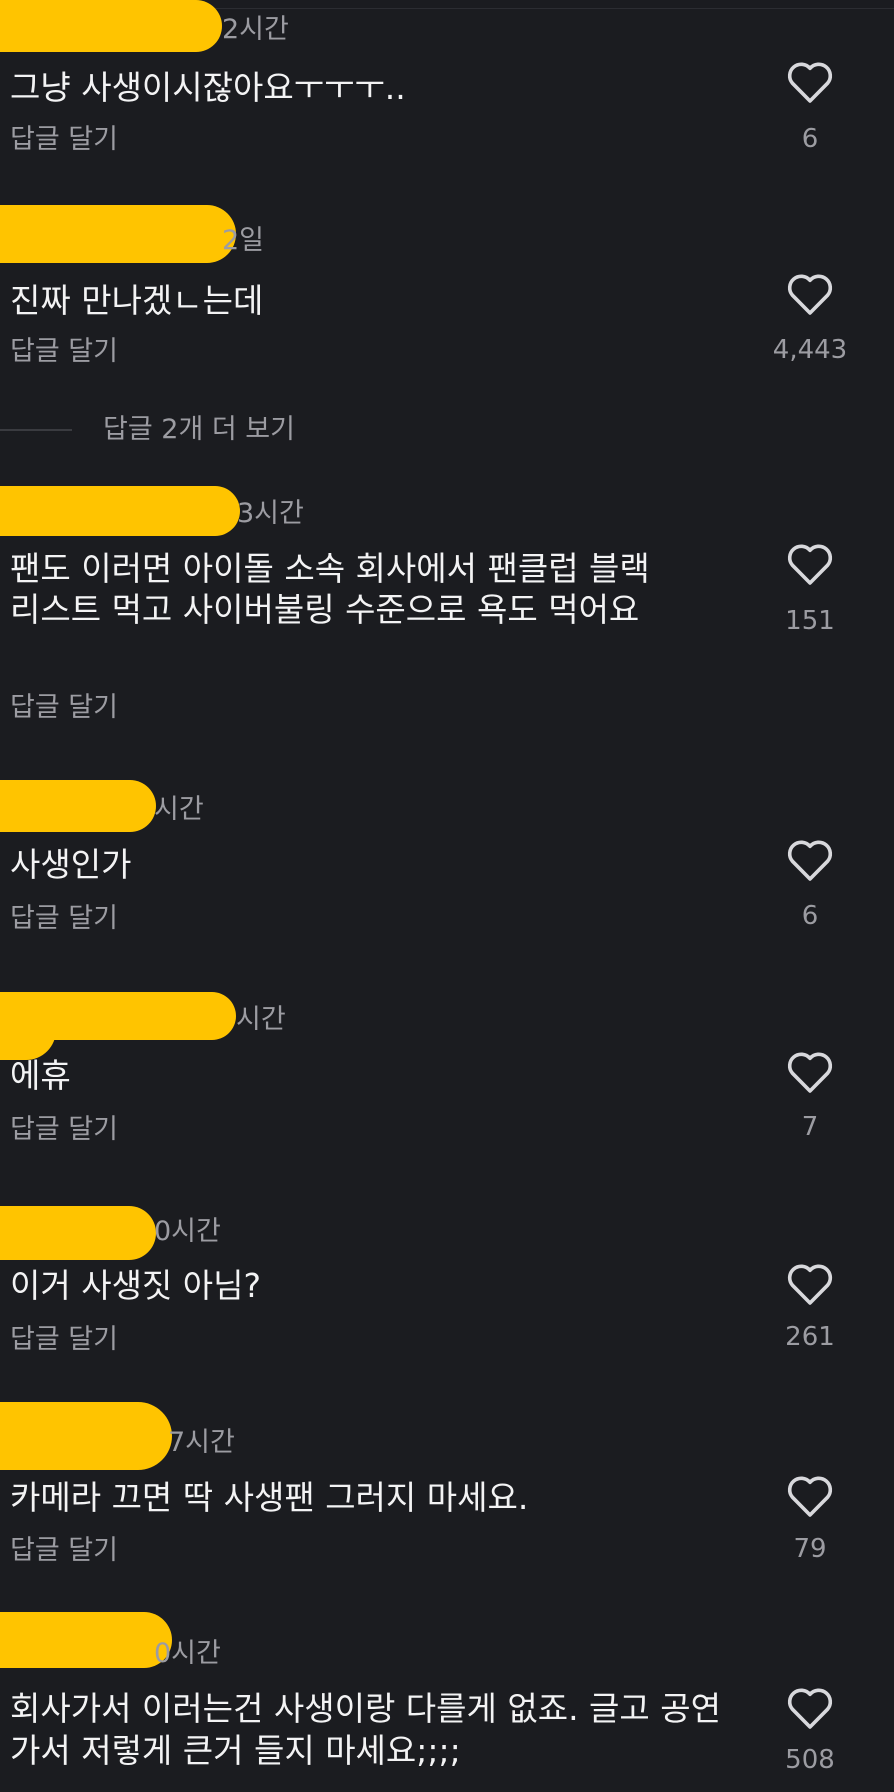  Describe the element at coordinates (201, 1442) in the screenshot. I see `comment-timestamp: 7시간` at that location.